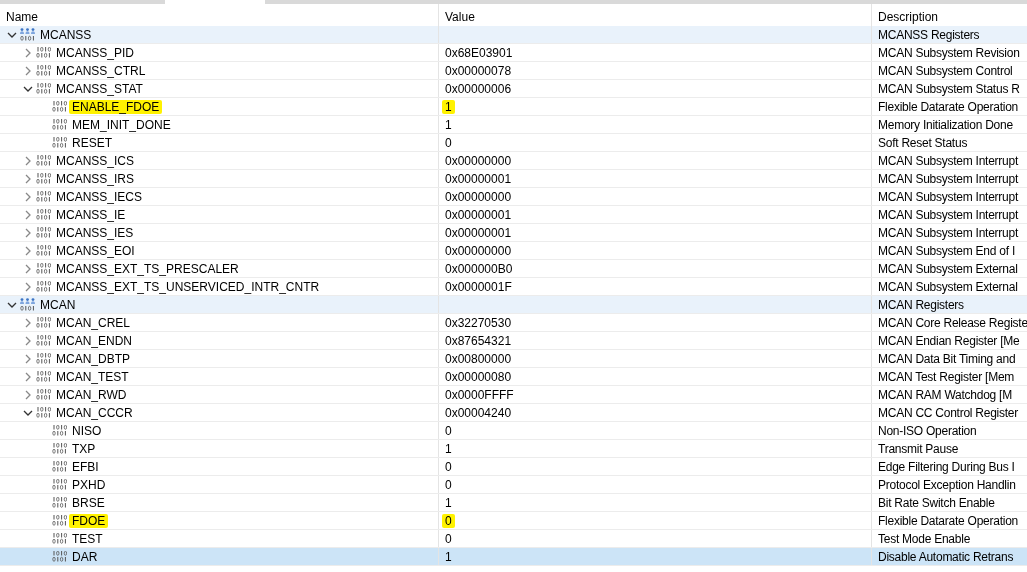 The width and height of the screenshot is (1027, 572). Describe the element at coordinates (22, 17) in the screenshot. I see `column-header: Name` at that location.